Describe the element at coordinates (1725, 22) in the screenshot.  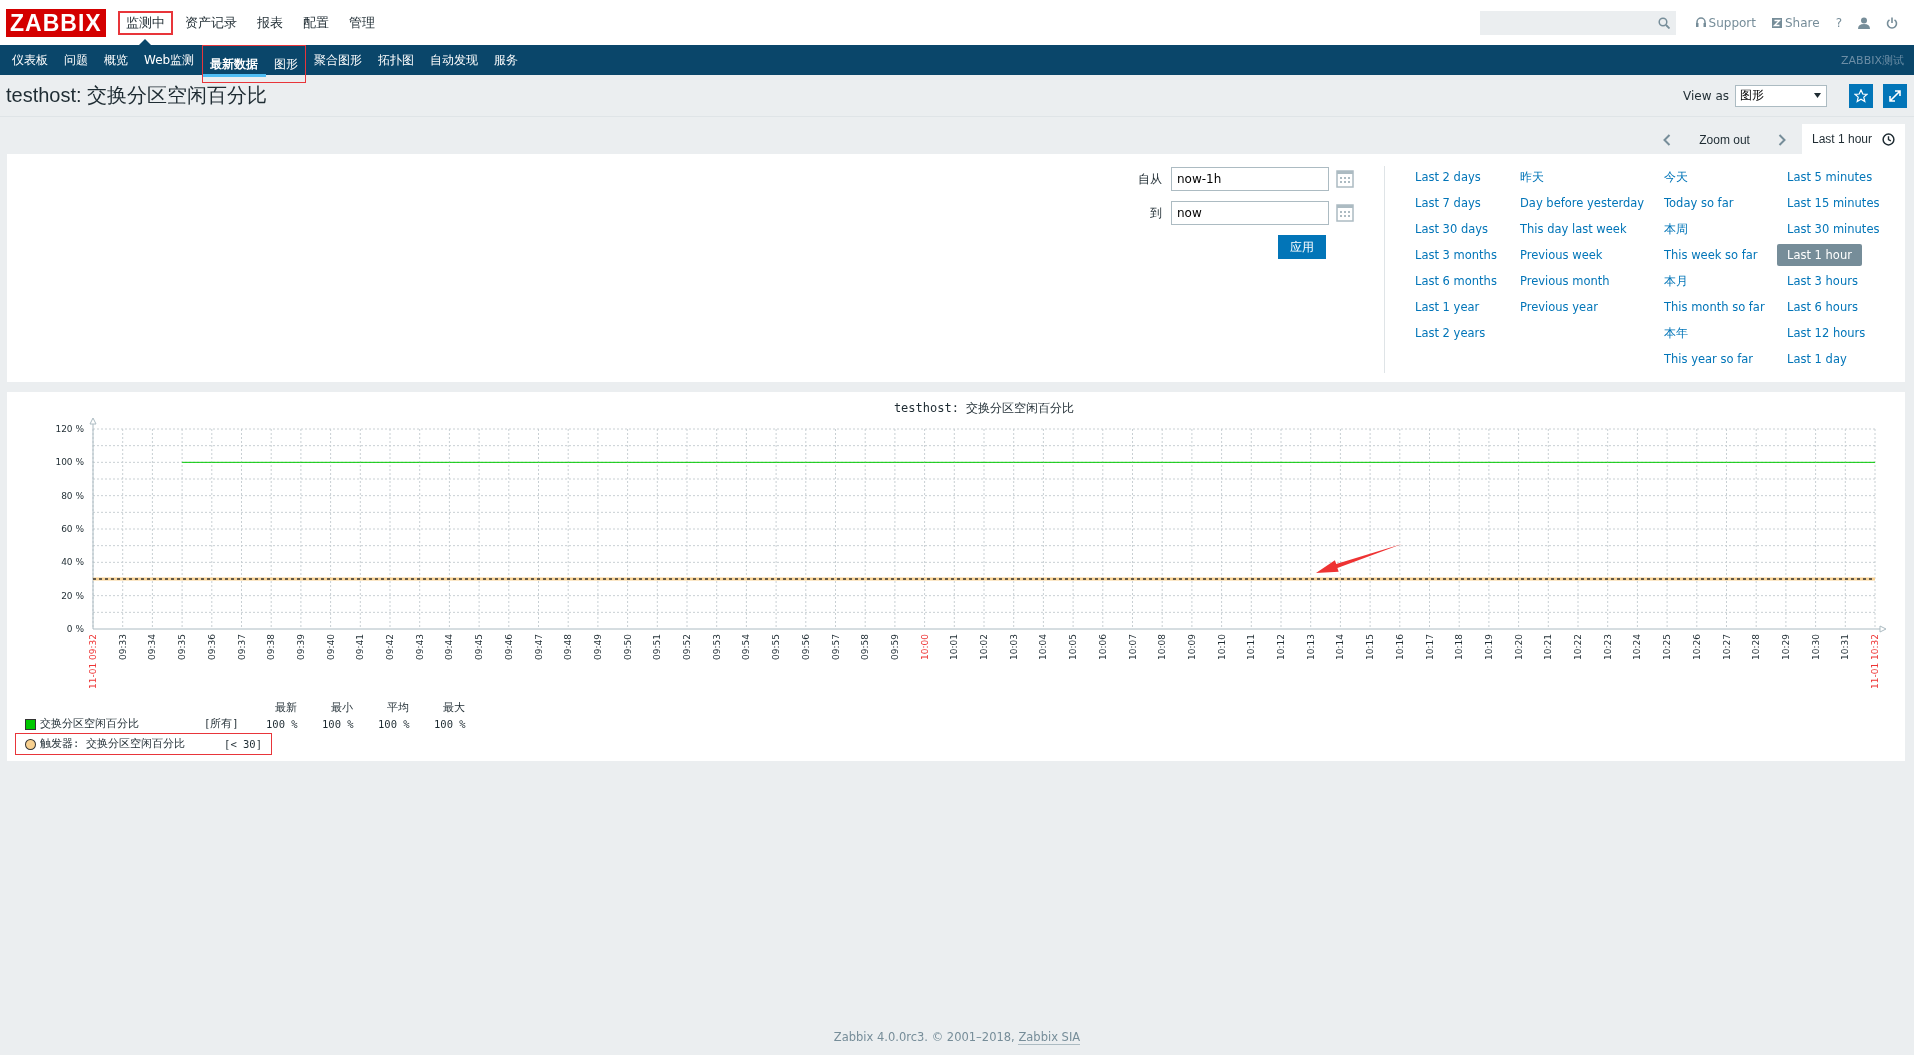
I see `header-link: Support` at that location.